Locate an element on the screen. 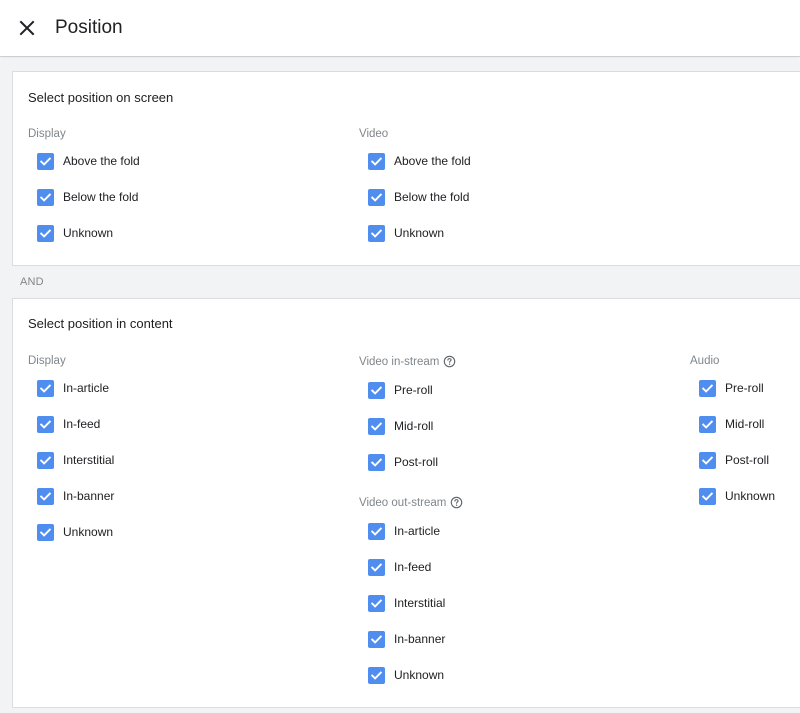  checkbox-label: Below the fold is located at coordinates (101, 197).